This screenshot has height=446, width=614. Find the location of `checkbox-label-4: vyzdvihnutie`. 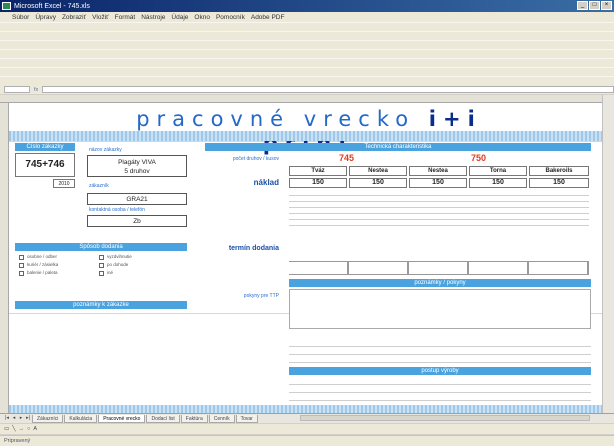

checkbox-label-4: vyzdvihnutie is located at coordinates (119, 256).